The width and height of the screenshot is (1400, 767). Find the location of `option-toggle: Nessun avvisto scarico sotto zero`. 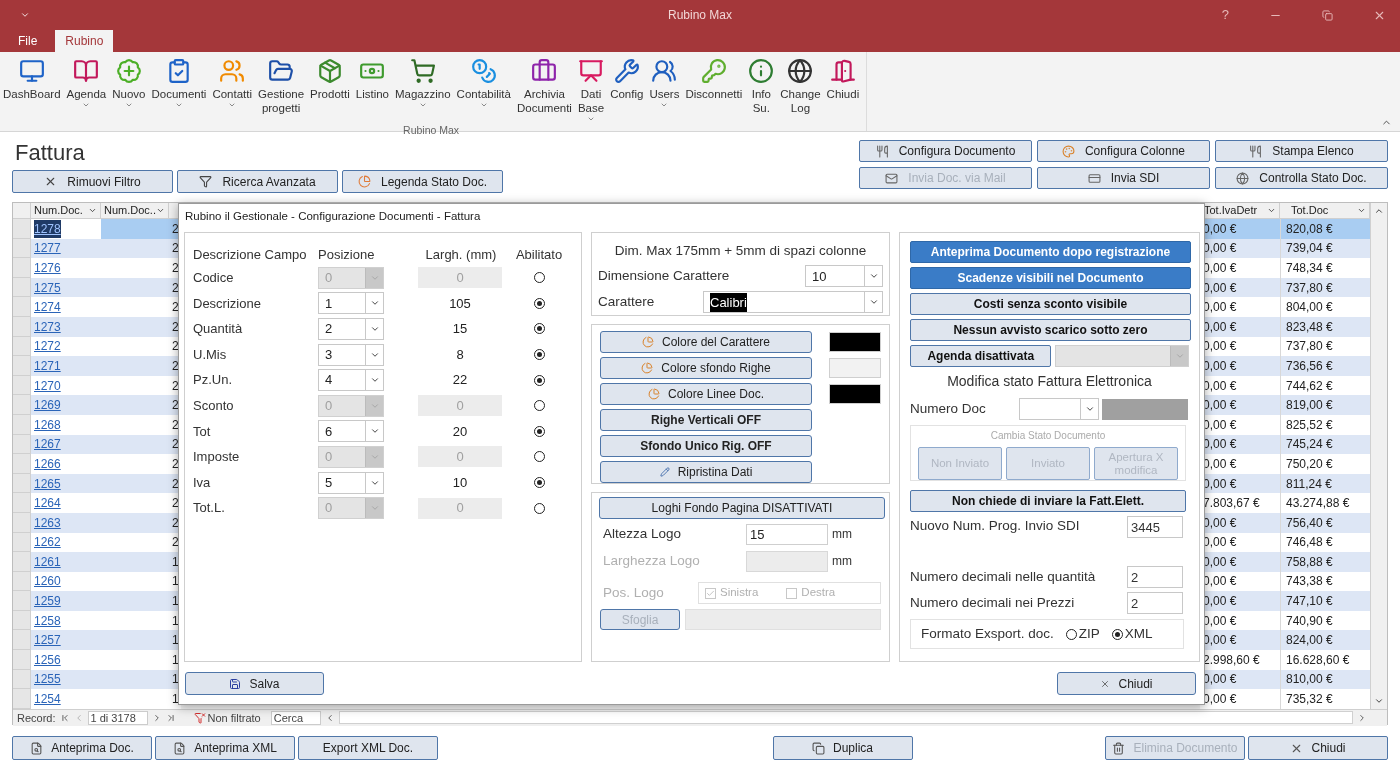

option-toggle: Nessun avvisto scarico sotto zero is located at coordinates (1050, 330).